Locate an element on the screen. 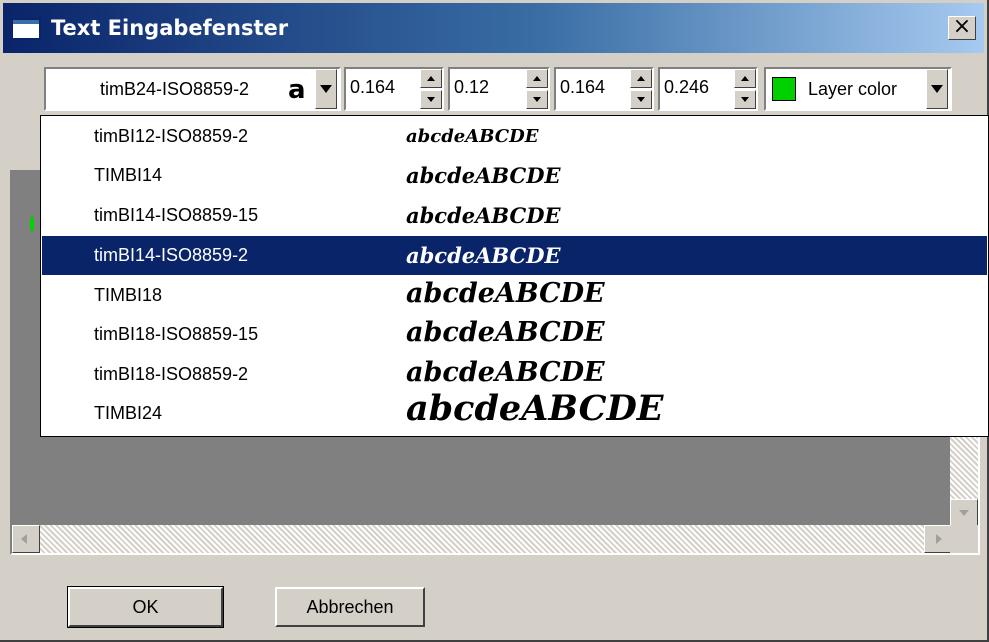  font-name: TIMBI14 is located at coordinates (128, 175).